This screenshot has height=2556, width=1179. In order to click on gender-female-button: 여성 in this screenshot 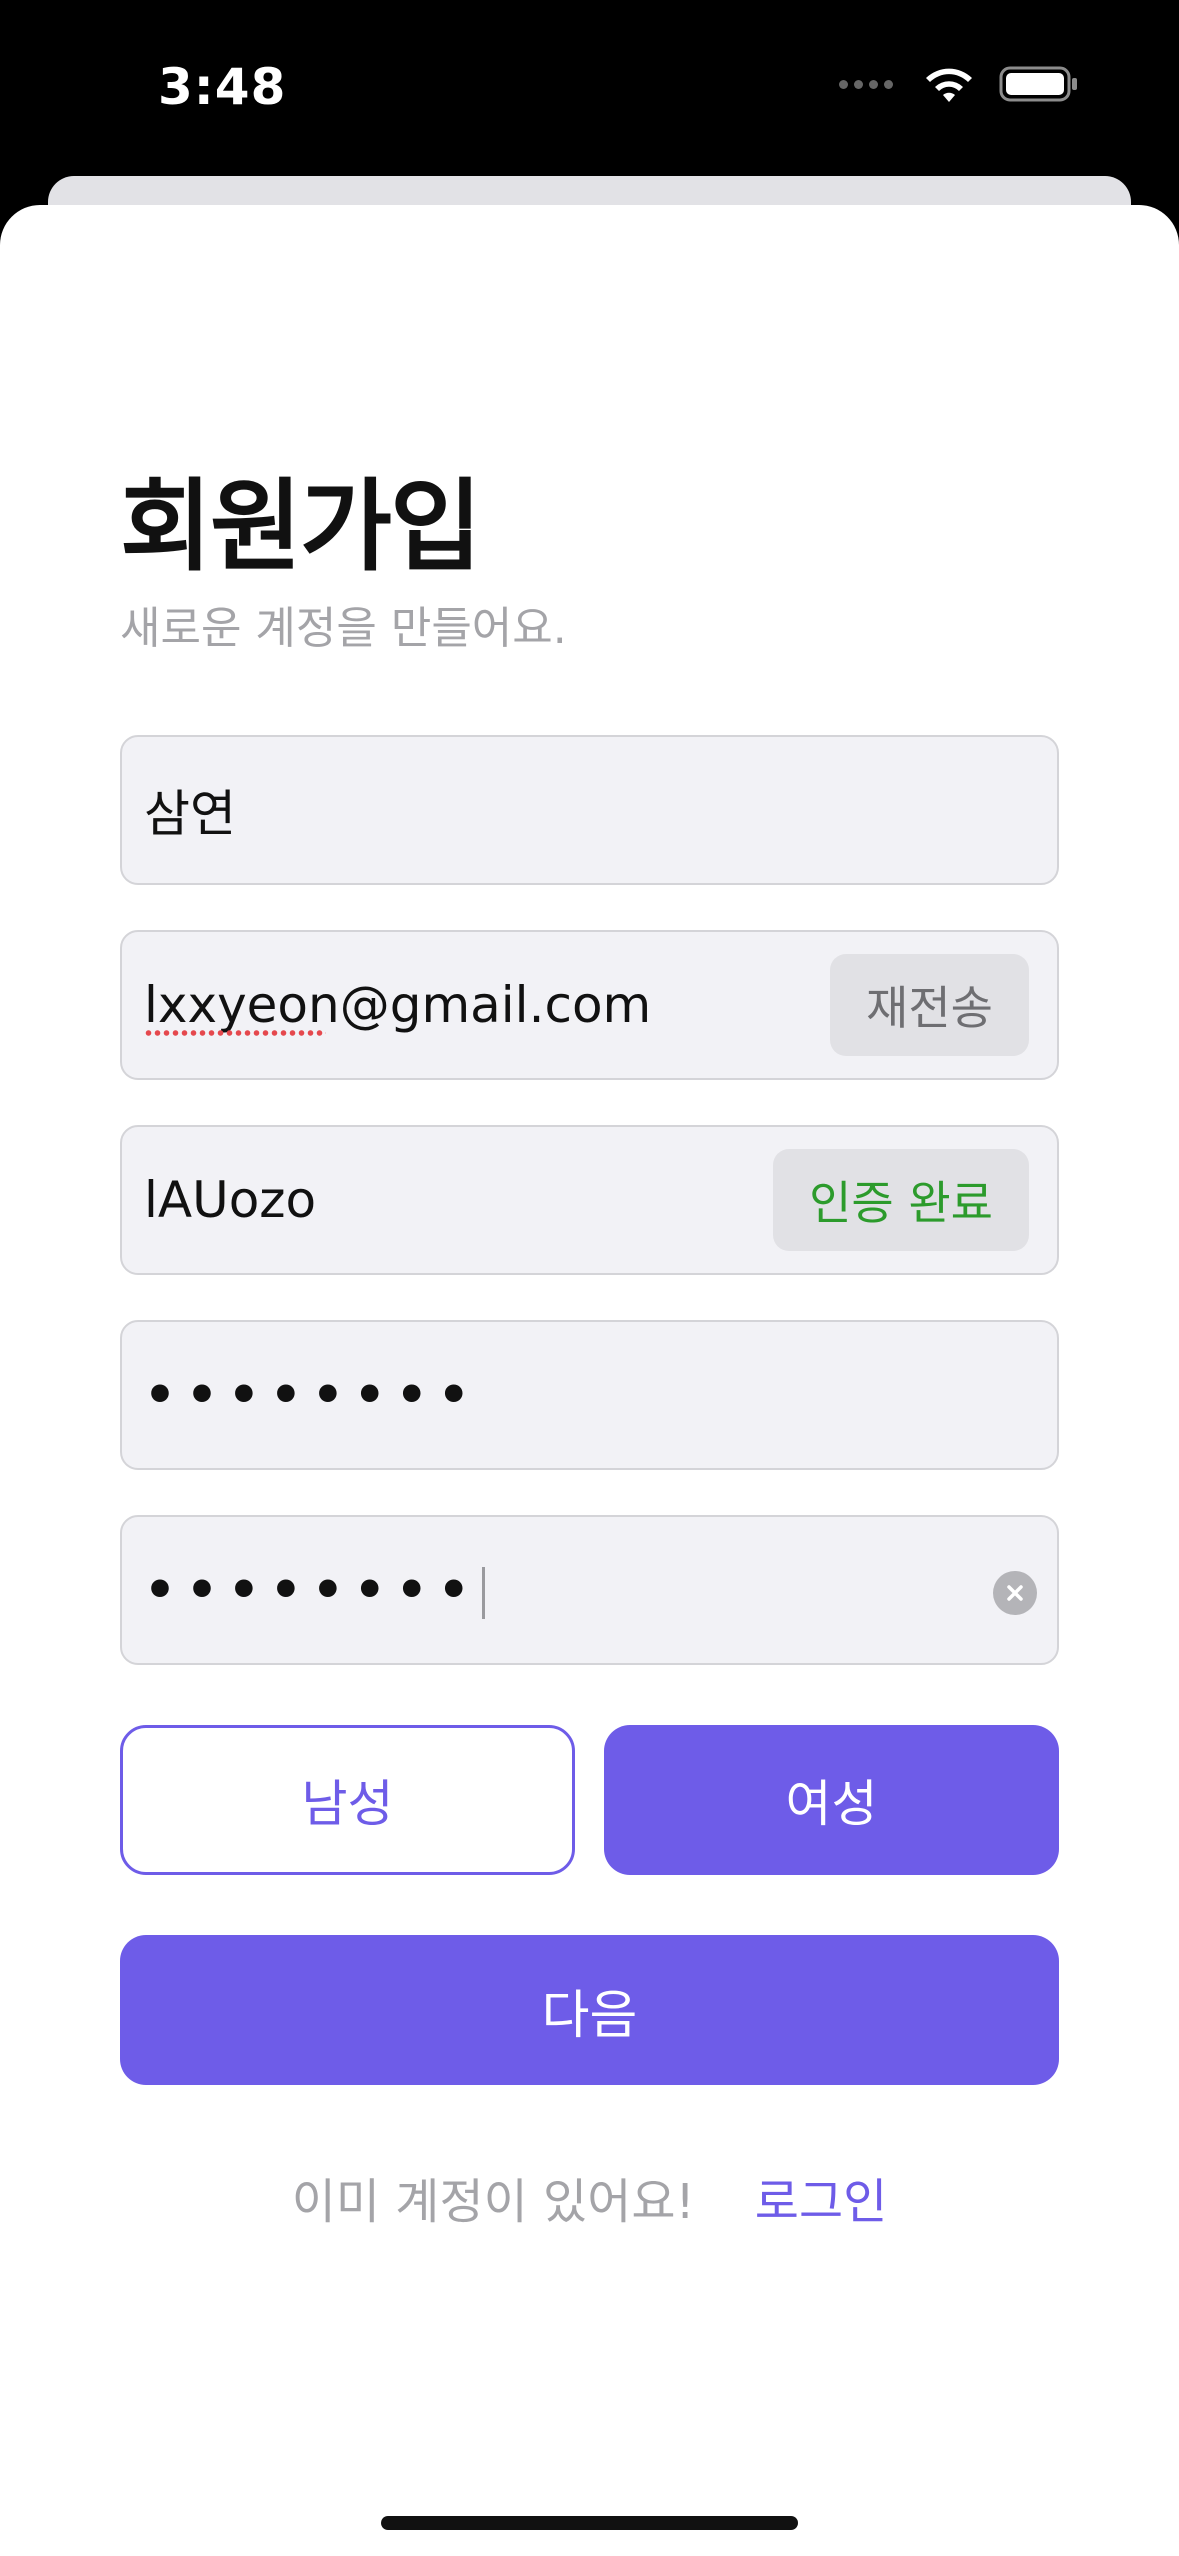, I will do `click(831, 1800)`.